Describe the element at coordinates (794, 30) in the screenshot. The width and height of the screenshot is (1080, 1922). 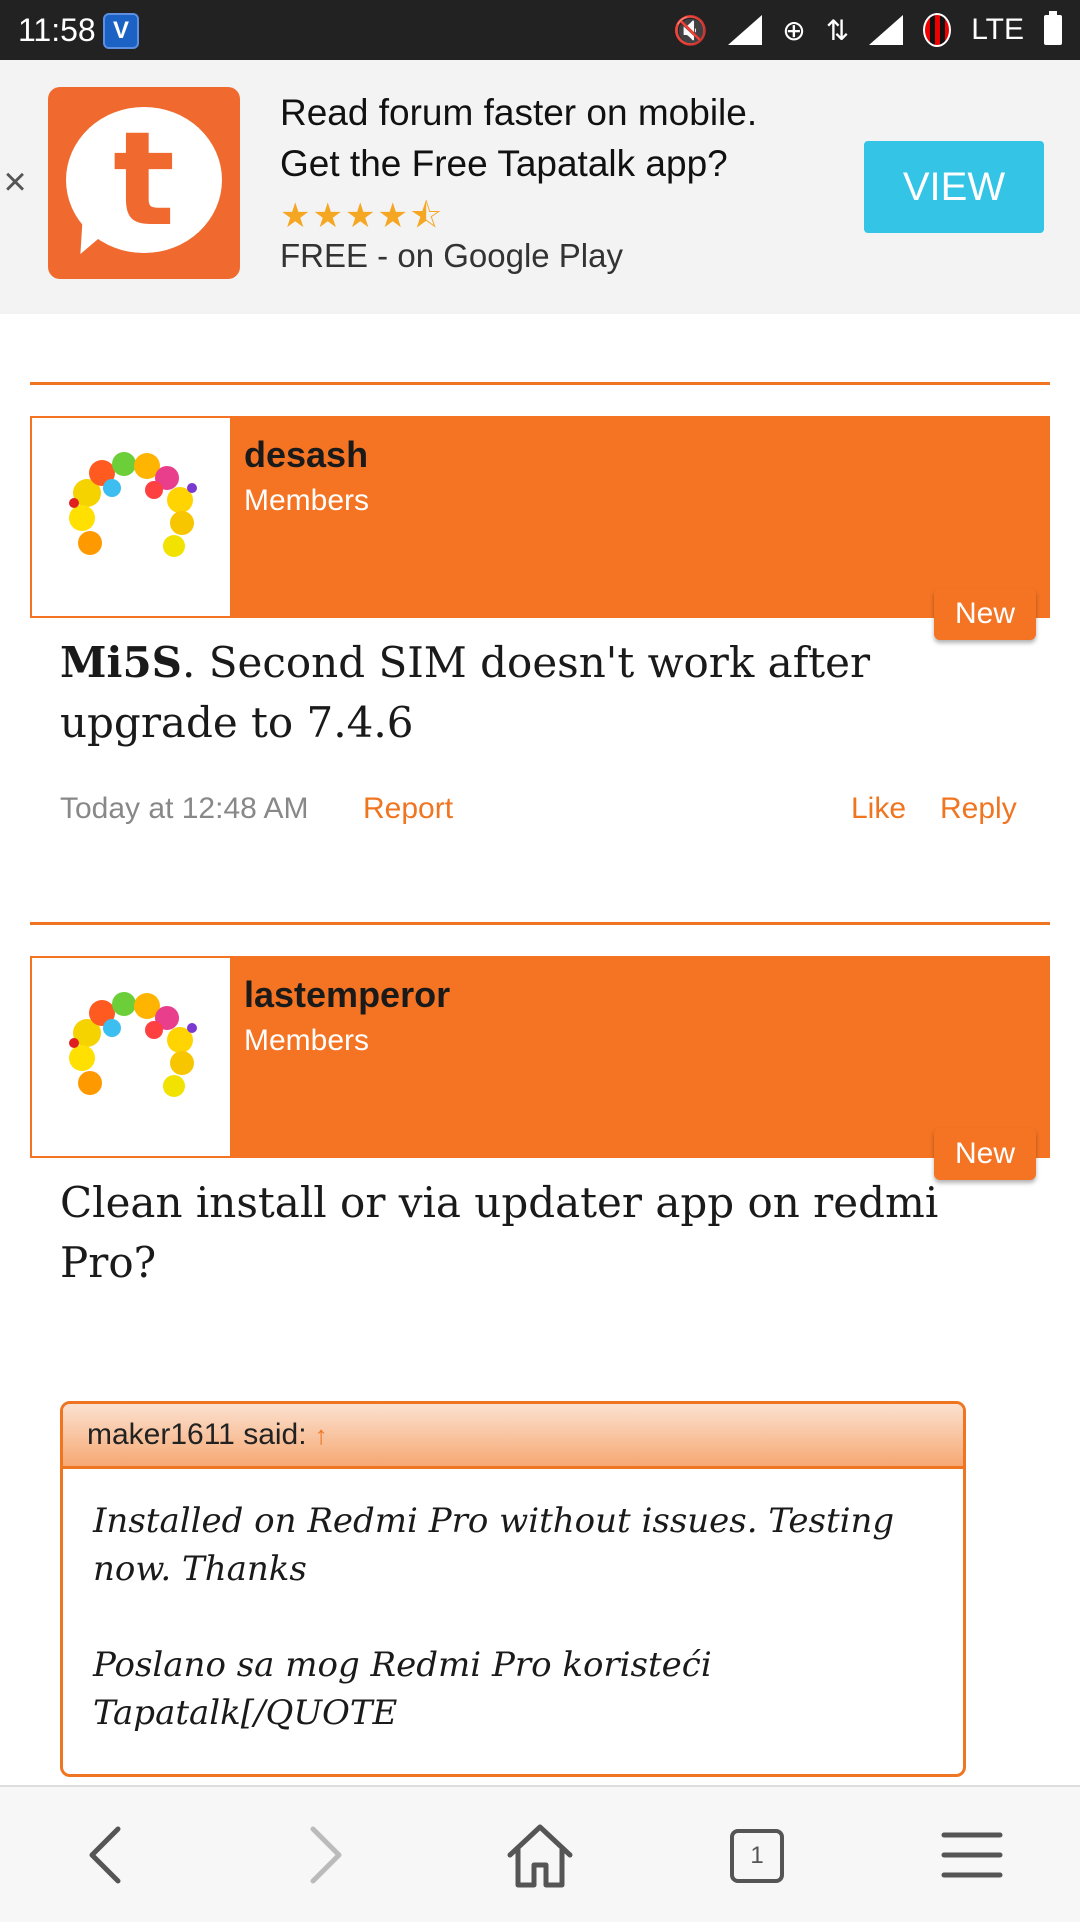
I see `vpn-icon: ⊕` at that location.